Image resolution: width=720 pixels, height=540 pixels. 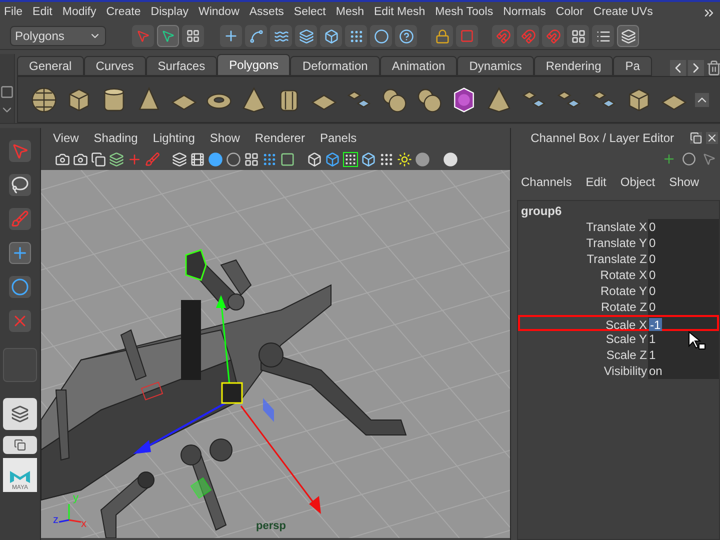 I want to click on float-icon, so click(x=696, y=138).